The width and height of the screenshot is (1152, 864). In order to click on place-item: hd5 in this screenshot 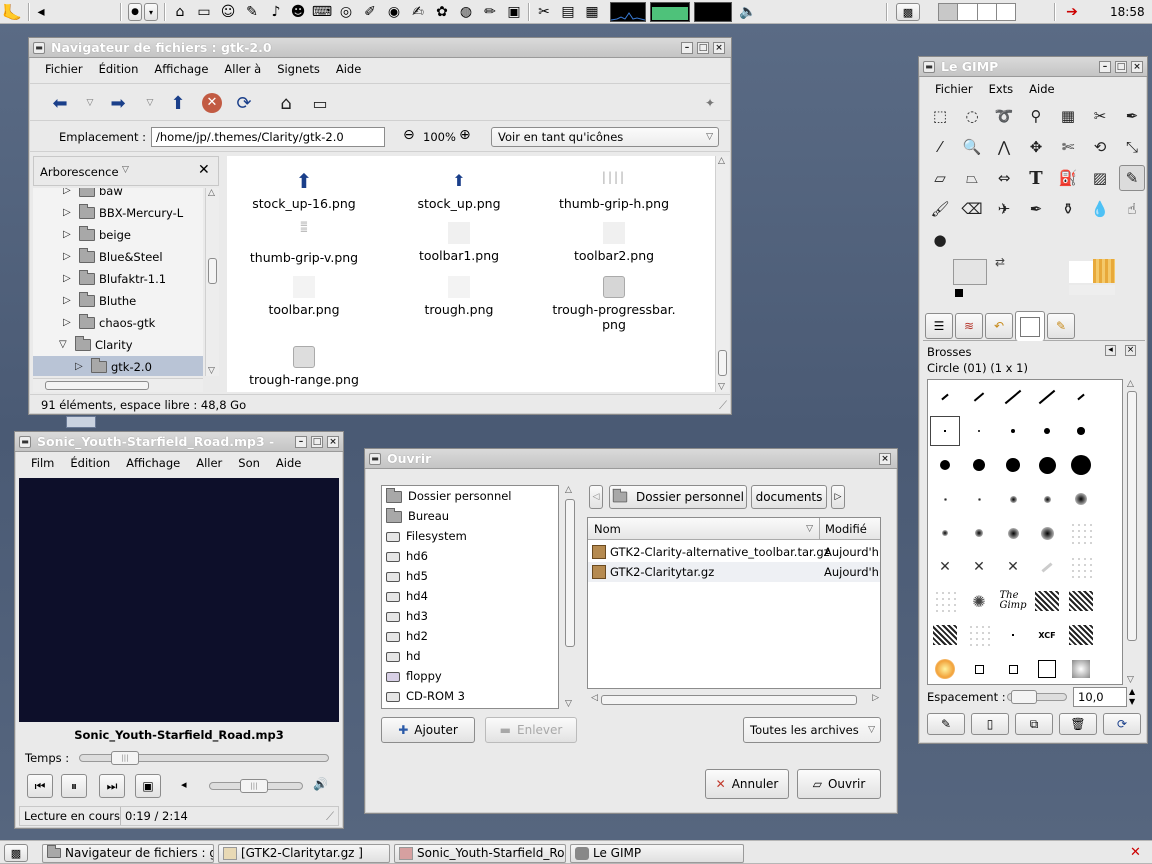, I will do `click(407, 576)`.